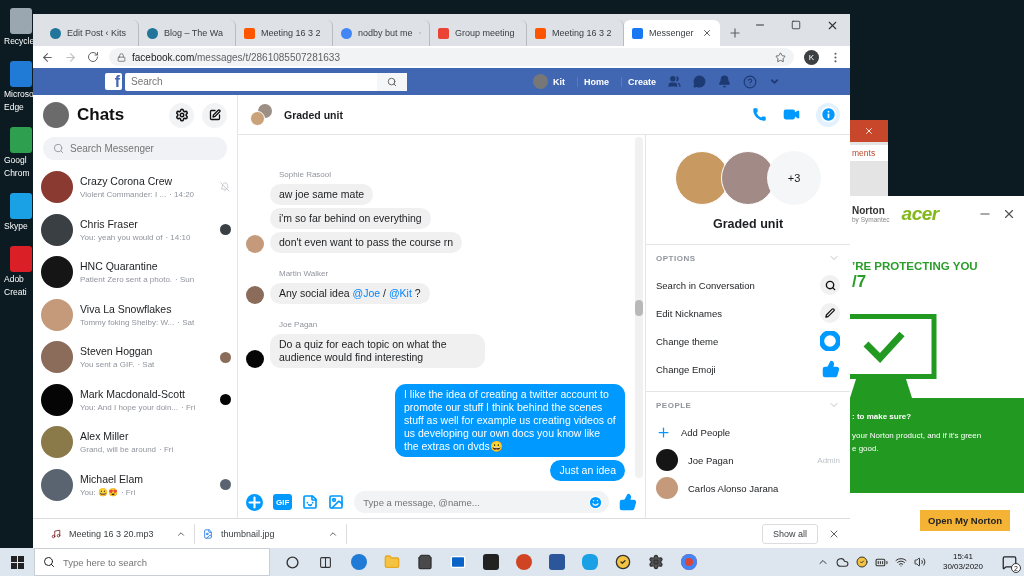 The height and width of the screenshot is (576, 1024). Describe the element at coordinates (254, 81) in the screenshot. I see `search-input: Search` at that location.